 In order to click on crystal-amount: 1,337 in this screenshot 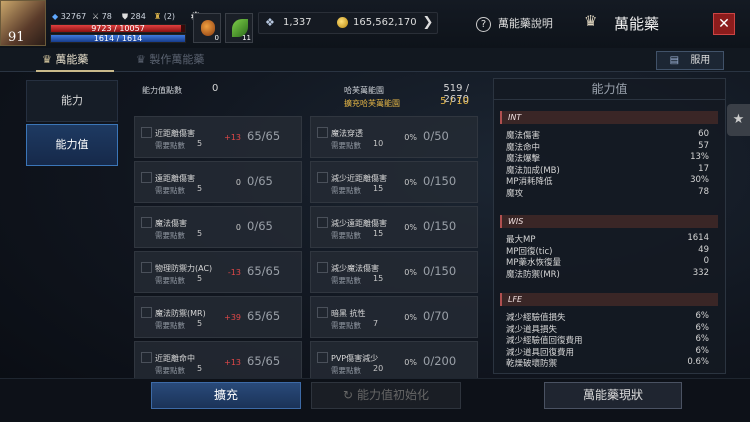, I will do `click(297, 22)`.